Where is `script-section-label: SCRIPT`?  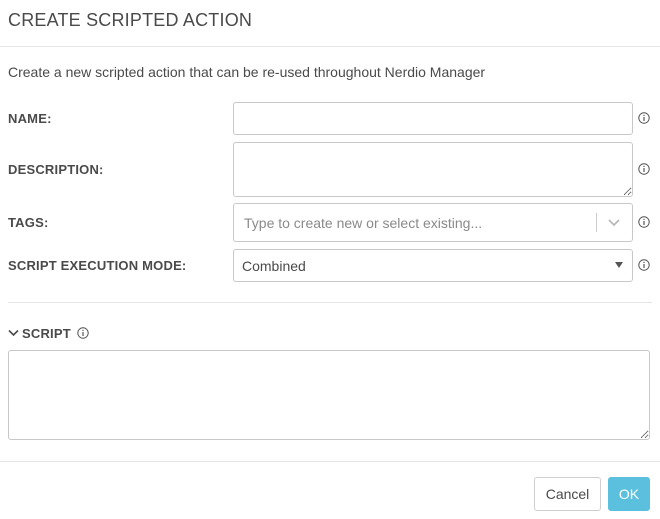
script-section-label: SCRIPT is located at coordinates (46, 333).